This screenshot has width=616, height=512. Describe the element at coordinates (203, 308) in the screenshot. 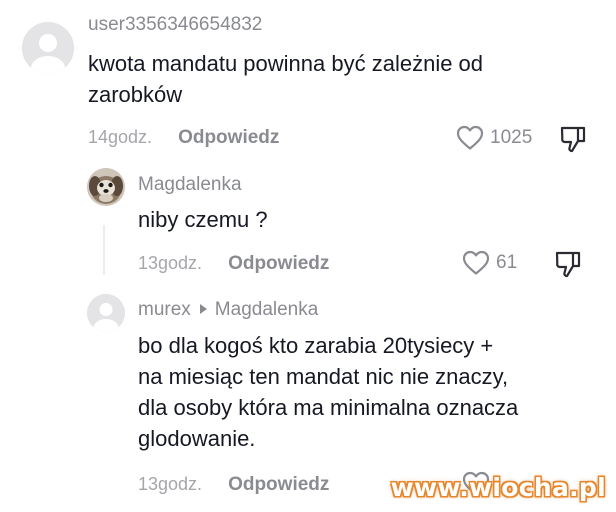

I see `reply-arrow-icon` at that location.